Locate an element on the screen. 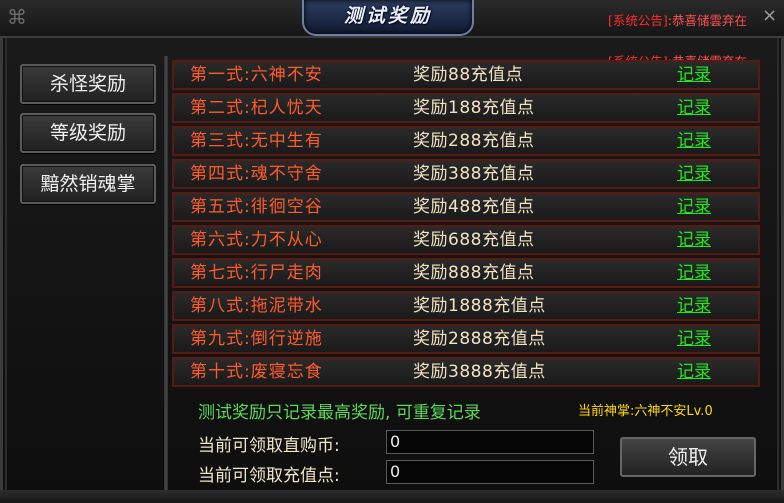 Image resolution: width=784 pixels, height=503 pixels. reward-value: 奖励1888充值点 is located at coordinates (479, 306).